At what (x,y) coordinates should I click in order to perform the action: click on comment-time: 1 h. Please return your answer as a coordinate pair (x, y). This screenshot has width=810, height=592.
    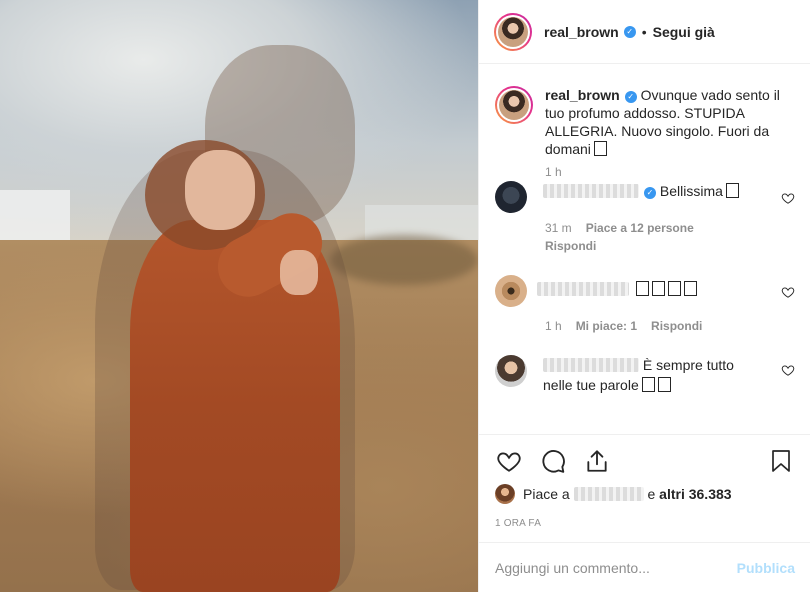
    Looking at the image, I should click on (553, 326).